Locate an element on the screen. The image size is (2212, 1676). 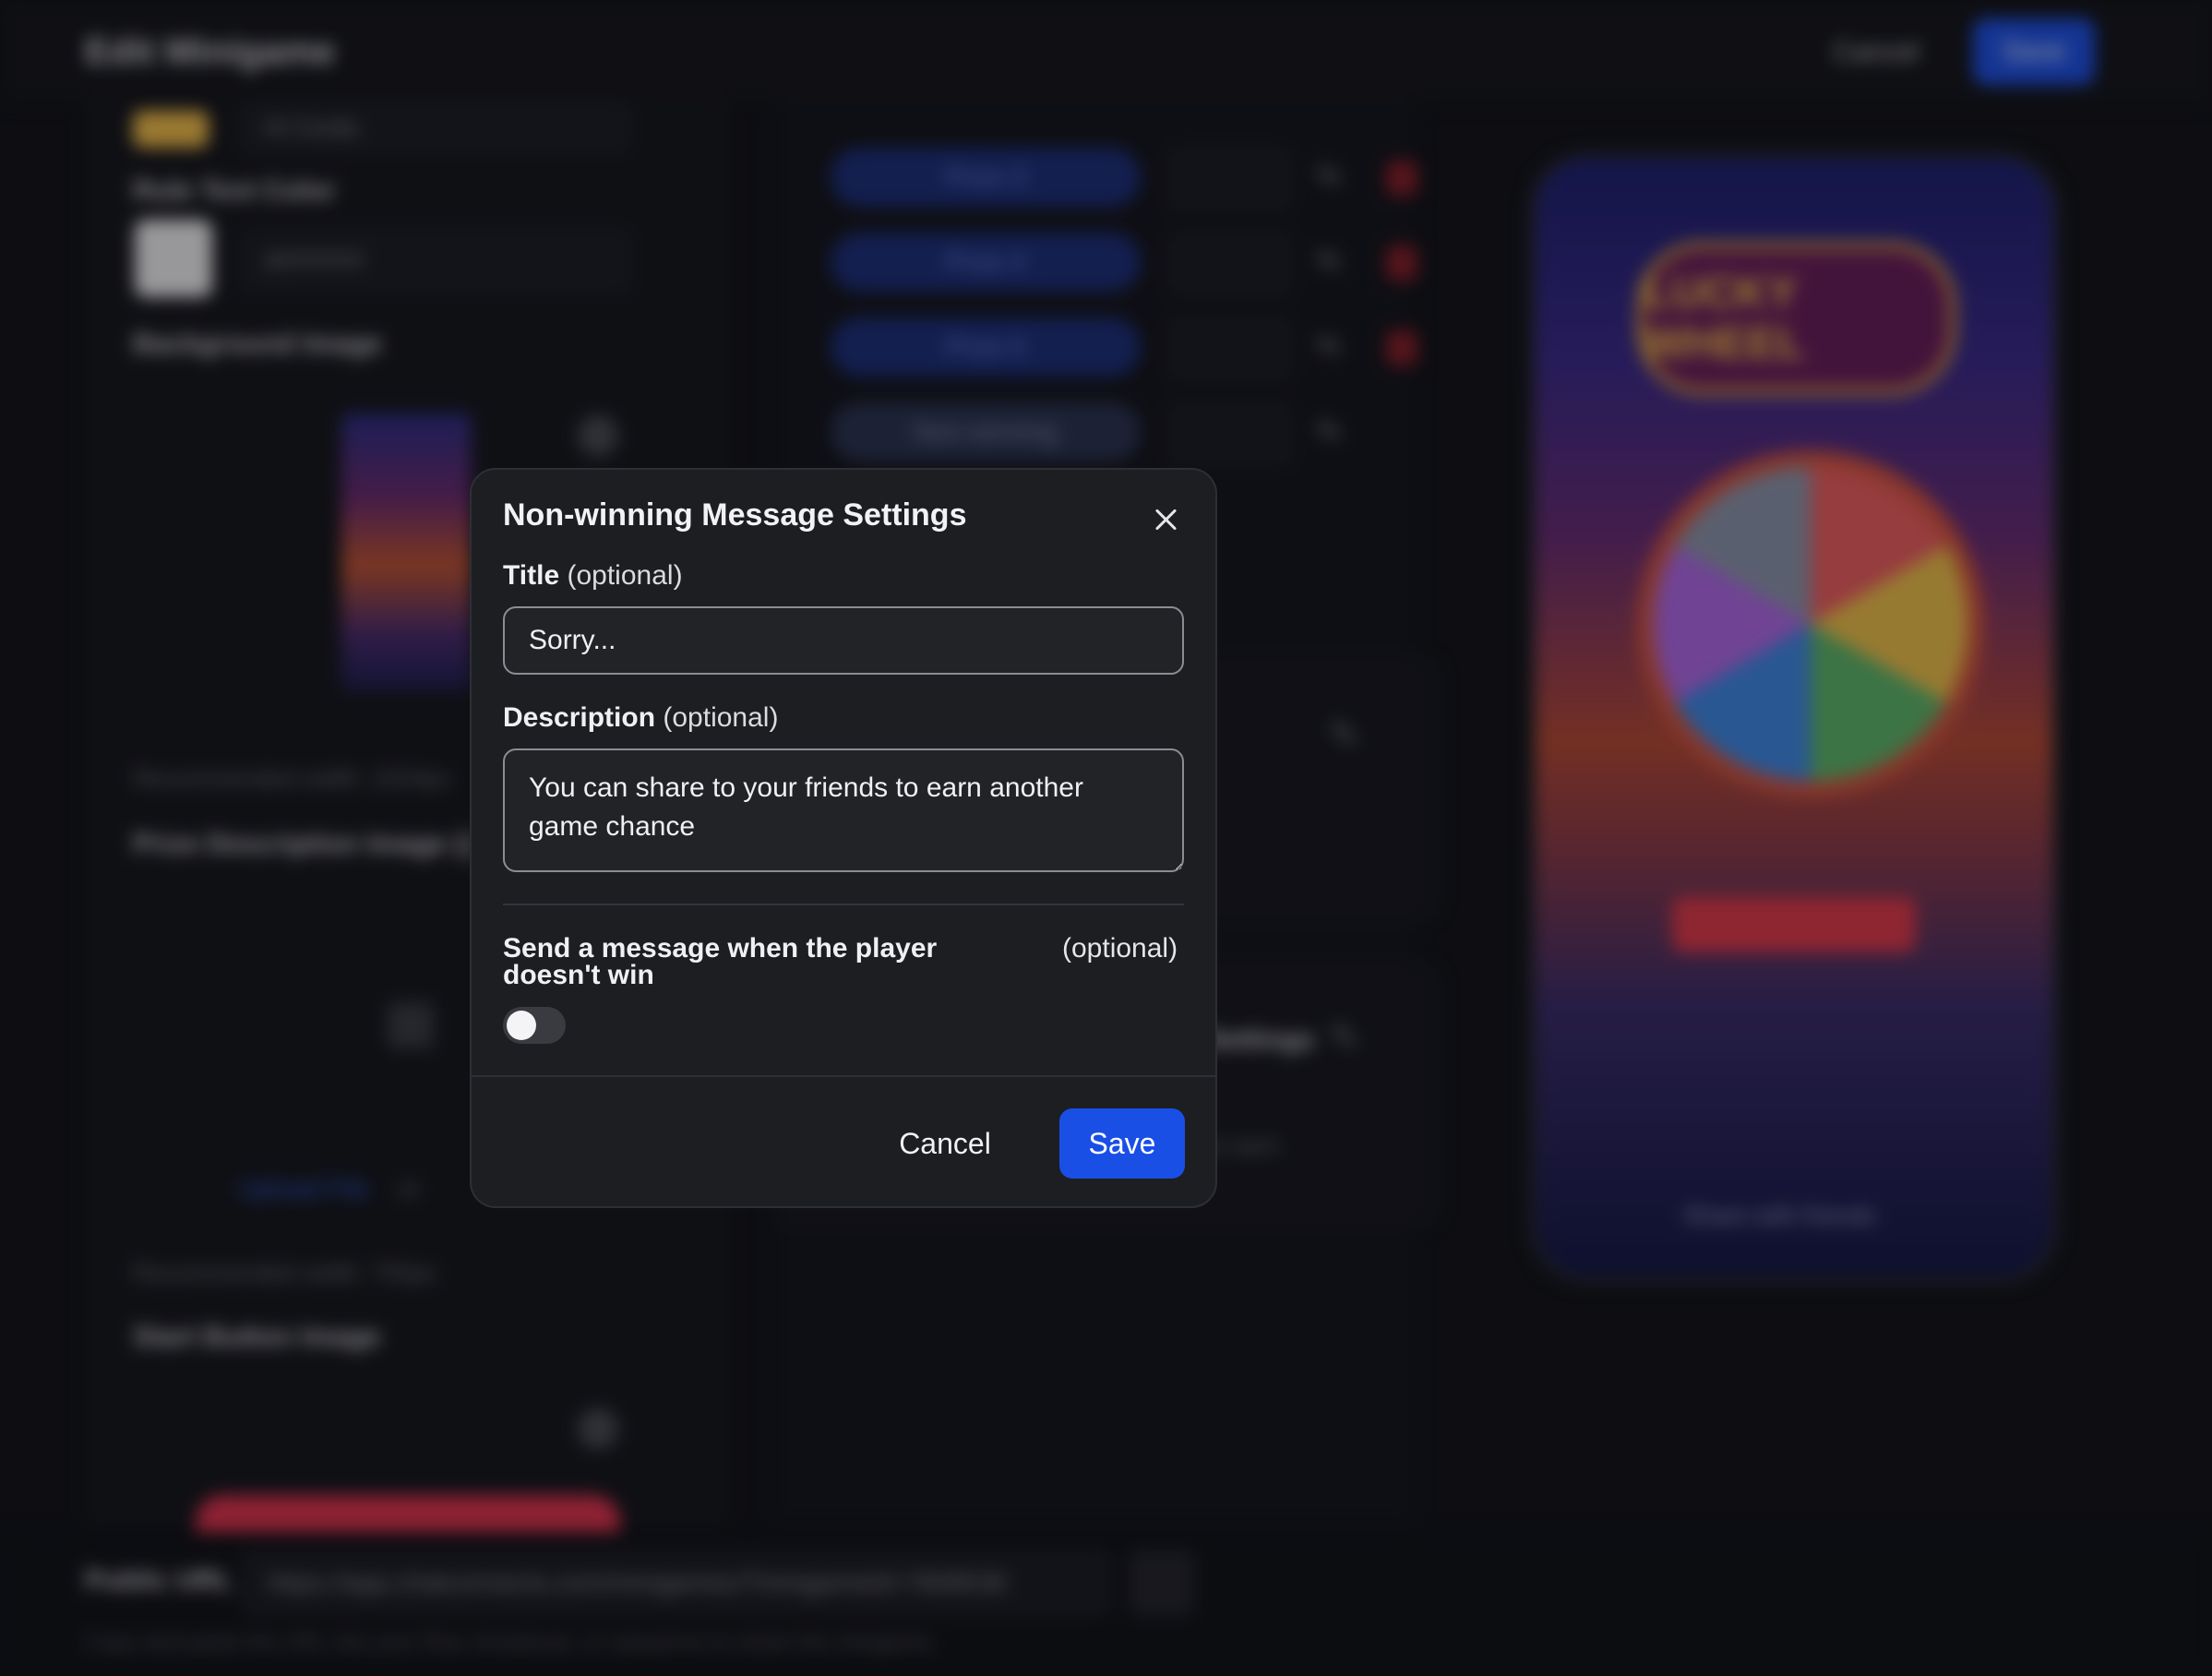
title-input is located at coordinates (843, 640).